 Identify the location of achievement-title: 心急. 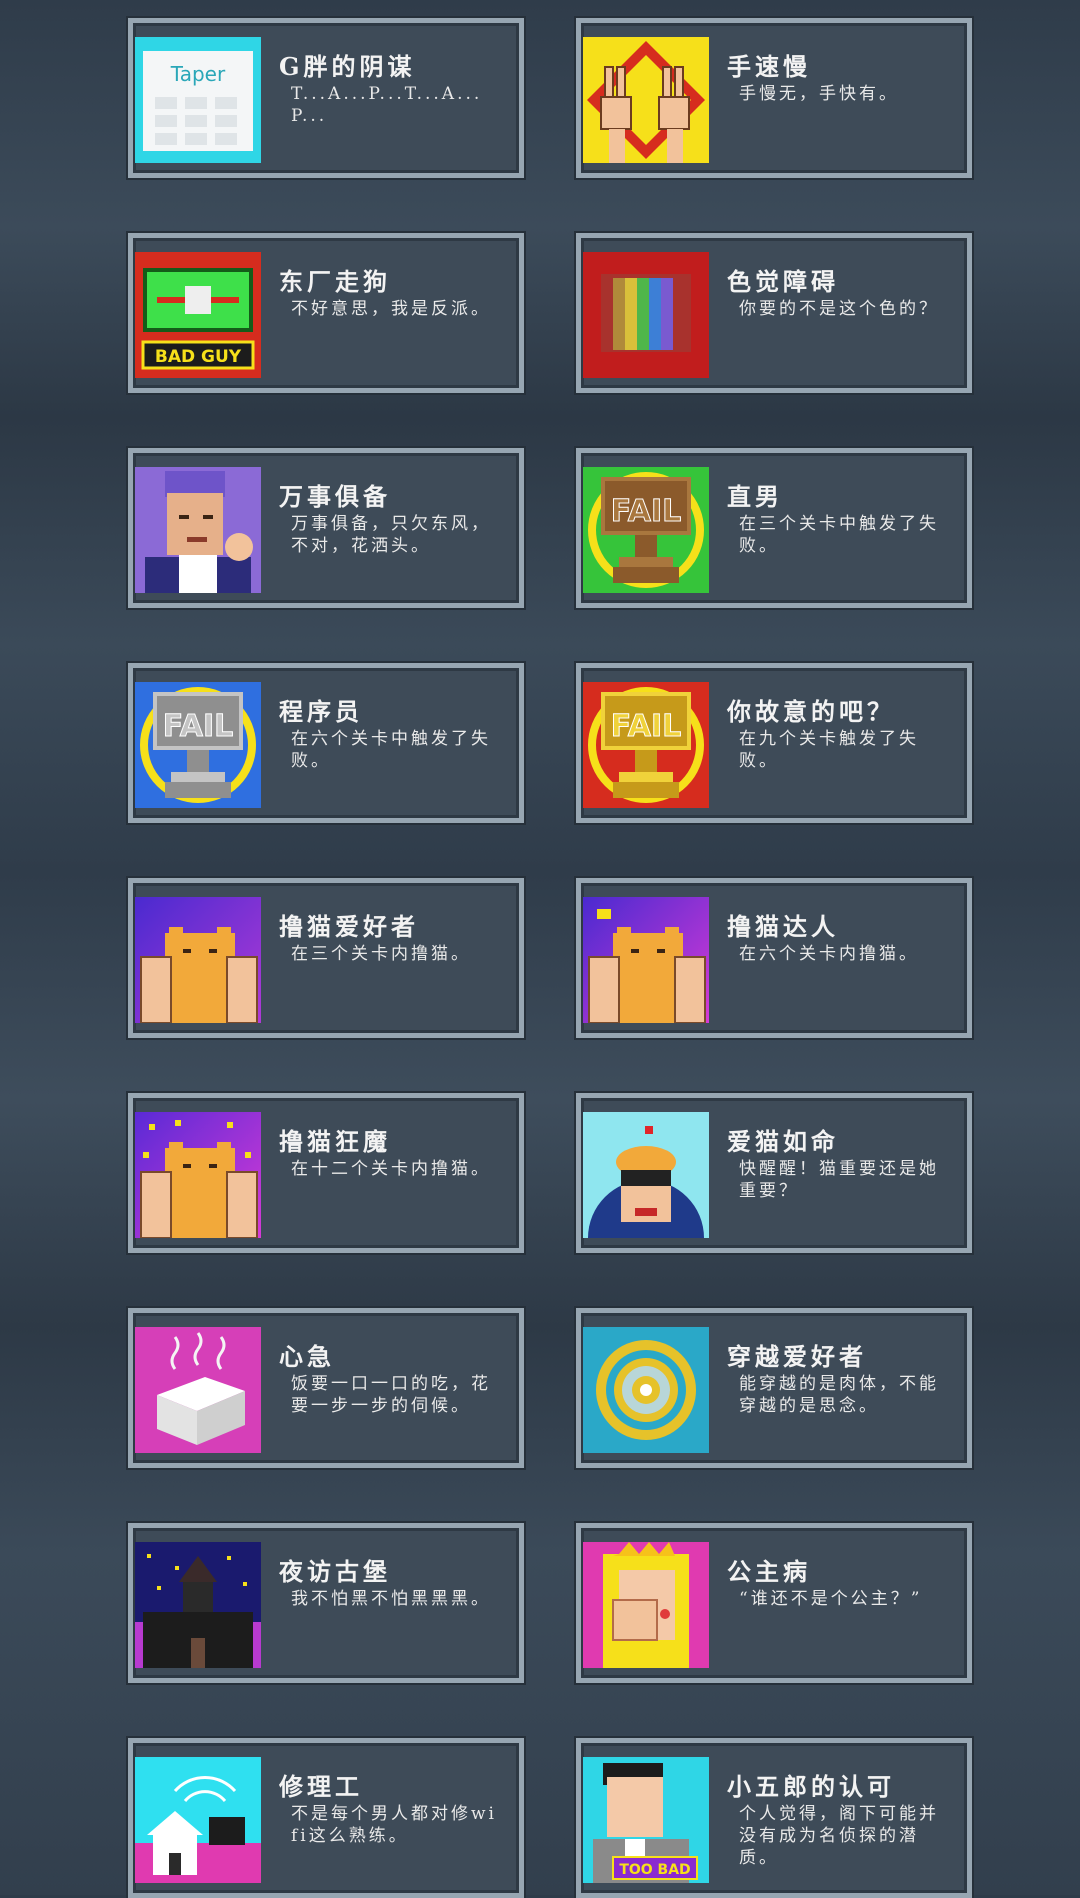
(307, 1356).